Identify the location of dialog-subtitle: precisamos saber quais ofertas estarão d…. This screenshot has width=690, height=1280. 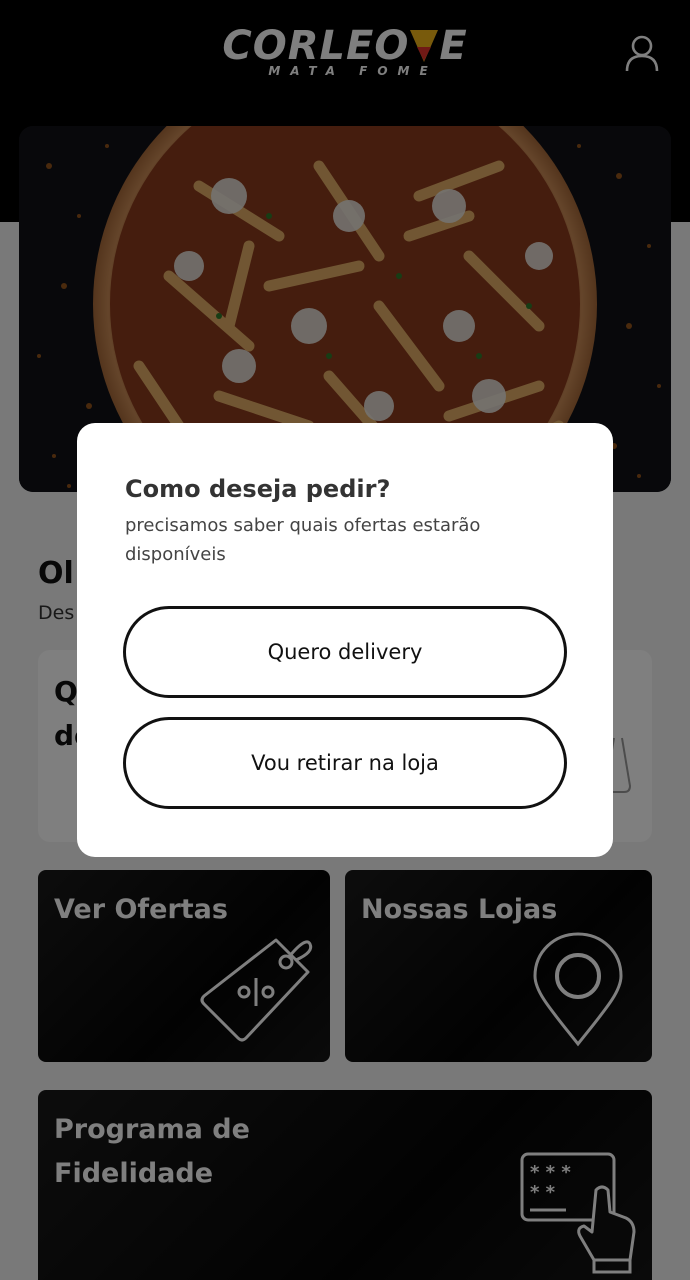
(303, 540).